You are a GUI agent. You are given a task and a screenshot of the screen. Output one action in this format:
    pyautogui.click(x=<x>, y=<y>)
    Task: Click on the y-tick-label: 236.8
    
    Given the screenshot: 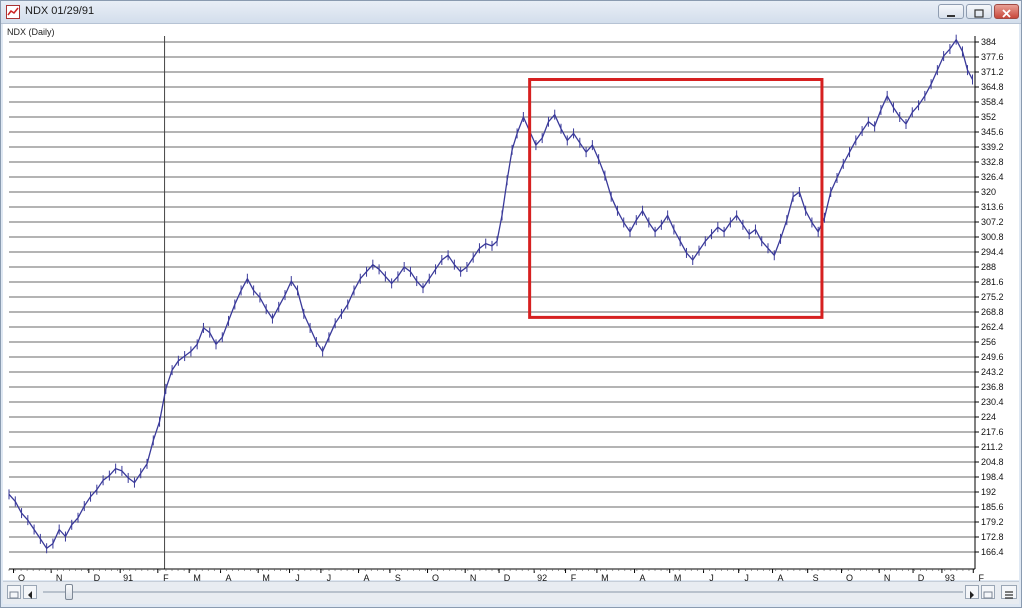 What is the action you would take?
    pyautogui.click(x=992, y=387)
    